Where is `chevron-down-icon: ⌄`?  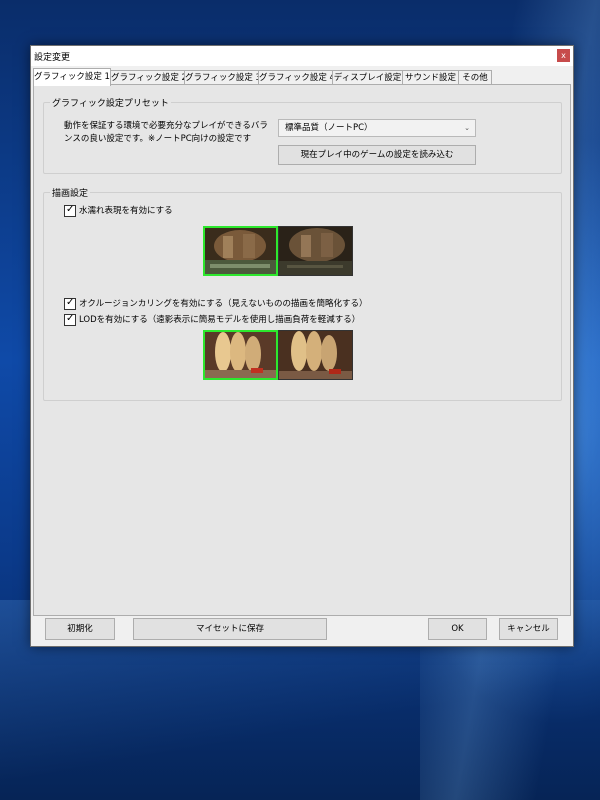
chevron-down-icon: ⌄ is located at coordinates (467, 128).